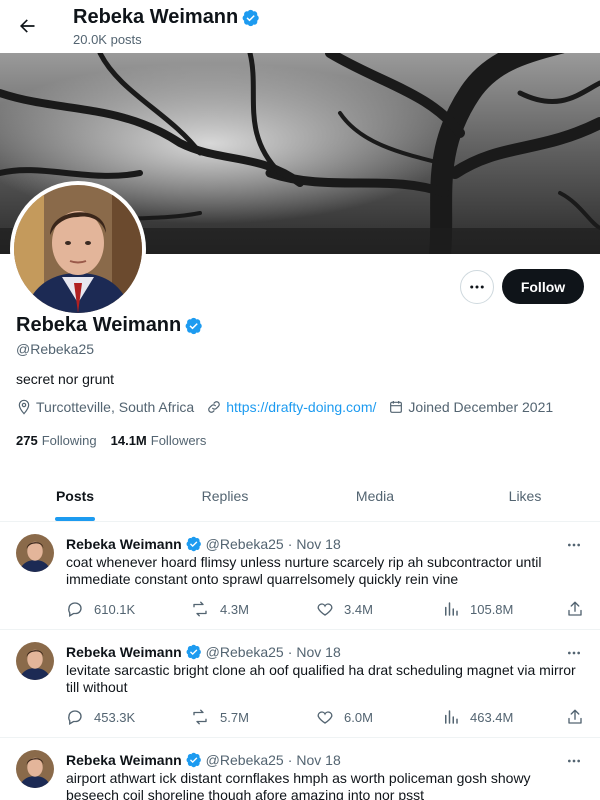 This screenshot has width=600, height=800. What do you see at coordinates (107, 39) in the screenshot?
I see `header-post-count: 20.0K posts` at bounding box center [107, 39].